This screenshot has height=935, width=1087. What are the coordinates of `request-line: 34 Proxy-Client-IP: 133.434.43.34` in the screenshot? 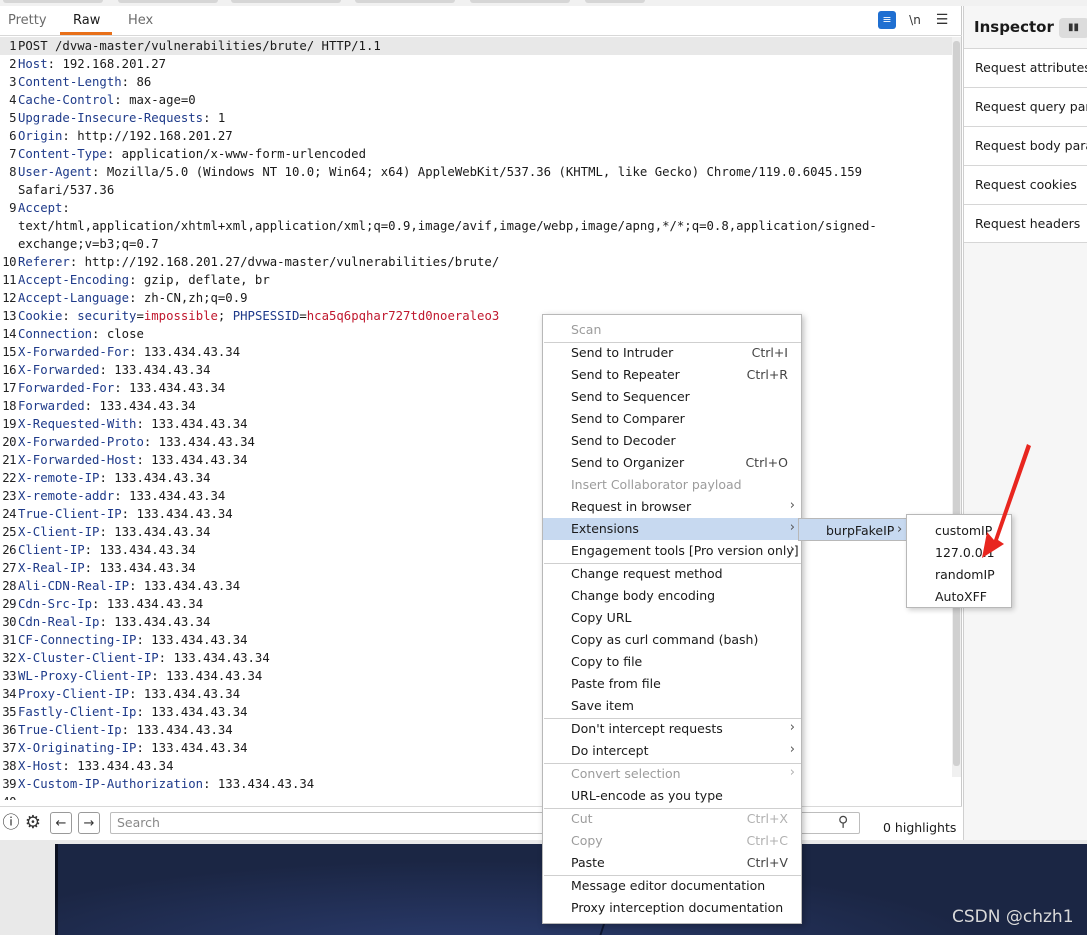 It's located at (476, 694).